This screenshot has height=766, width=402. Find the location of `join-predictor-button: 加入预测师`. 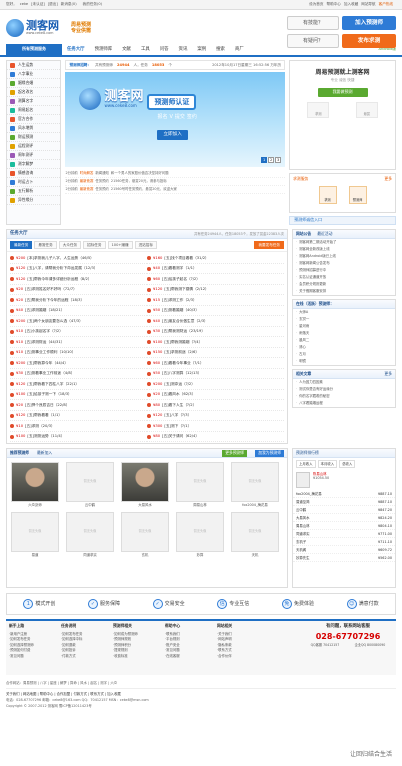

join-predictor-button: 加入预测师 is located at coordinates (369, 23).